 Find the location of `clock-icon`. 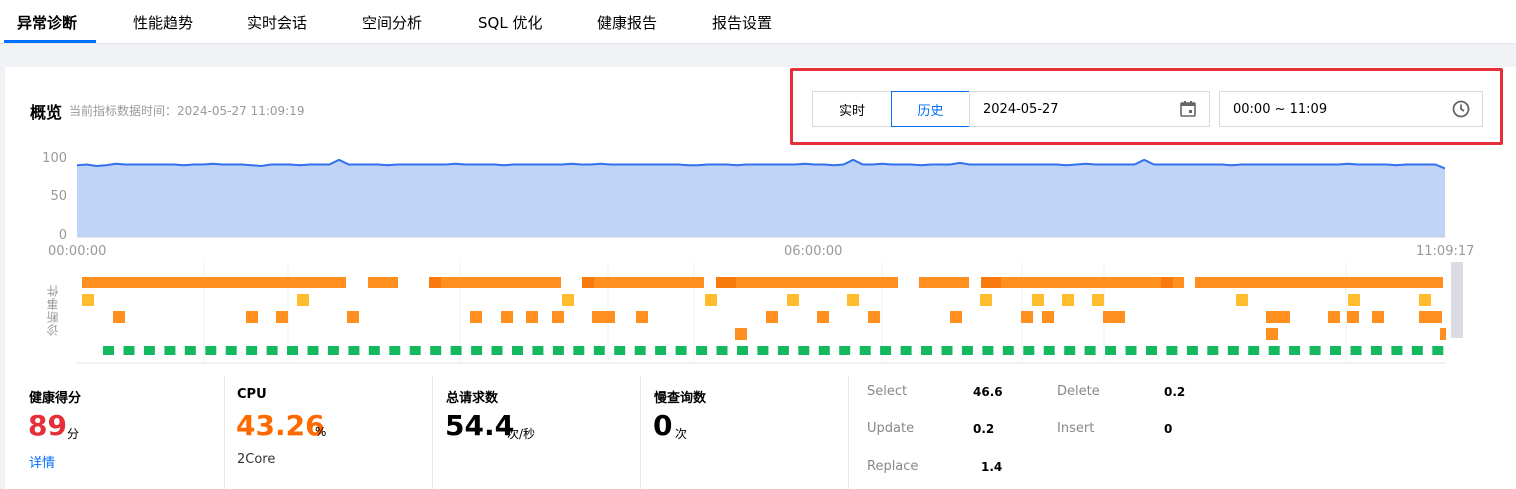

clock-icon is located at coordinates (1461, 109).